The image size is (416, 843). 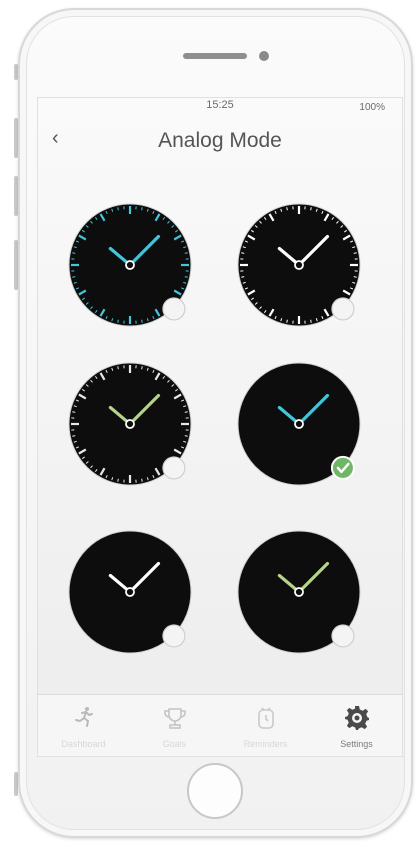 What do you see at coordinates (215, 791) in the screenshot?
I see `home-button` at bounding box center [215, 791].